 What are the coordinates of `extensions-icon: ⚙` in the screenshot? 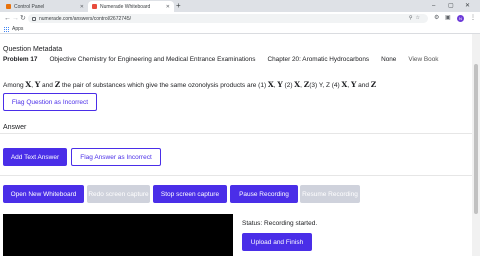 It's located at (436, 18).